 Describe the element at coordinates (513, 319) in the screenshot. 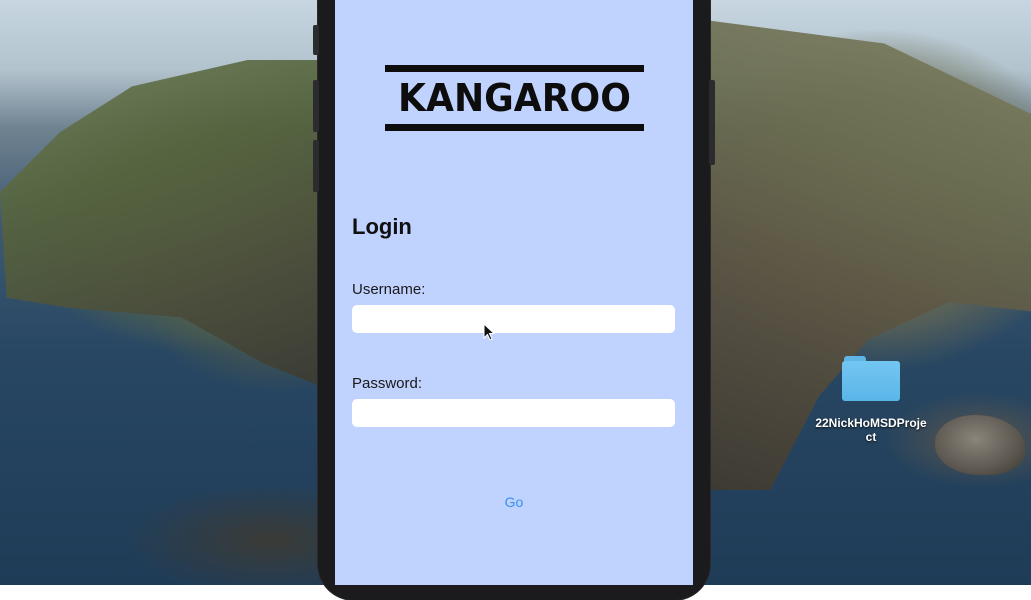

I see `username-input` at that location.